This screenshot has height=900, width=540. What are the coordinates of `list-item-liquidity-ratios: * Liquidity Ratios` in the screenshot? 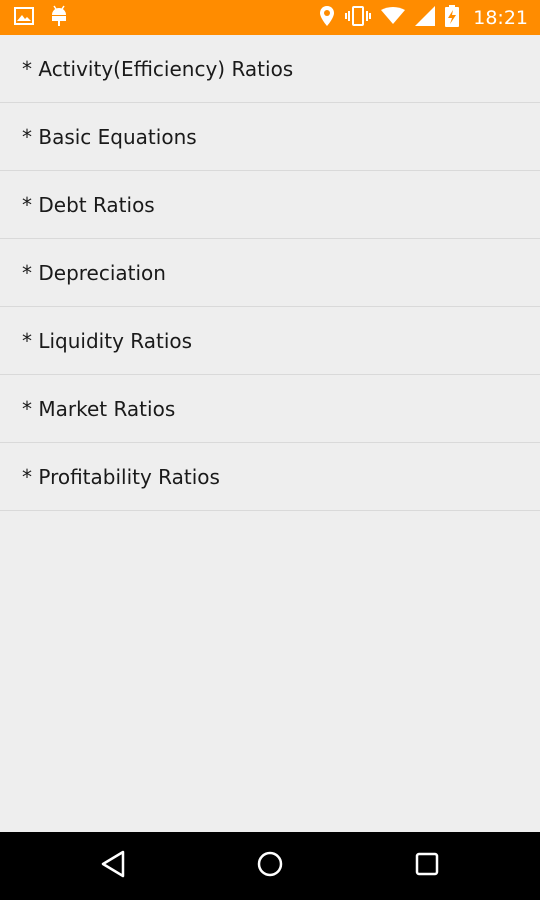 It's located at (270, 341).